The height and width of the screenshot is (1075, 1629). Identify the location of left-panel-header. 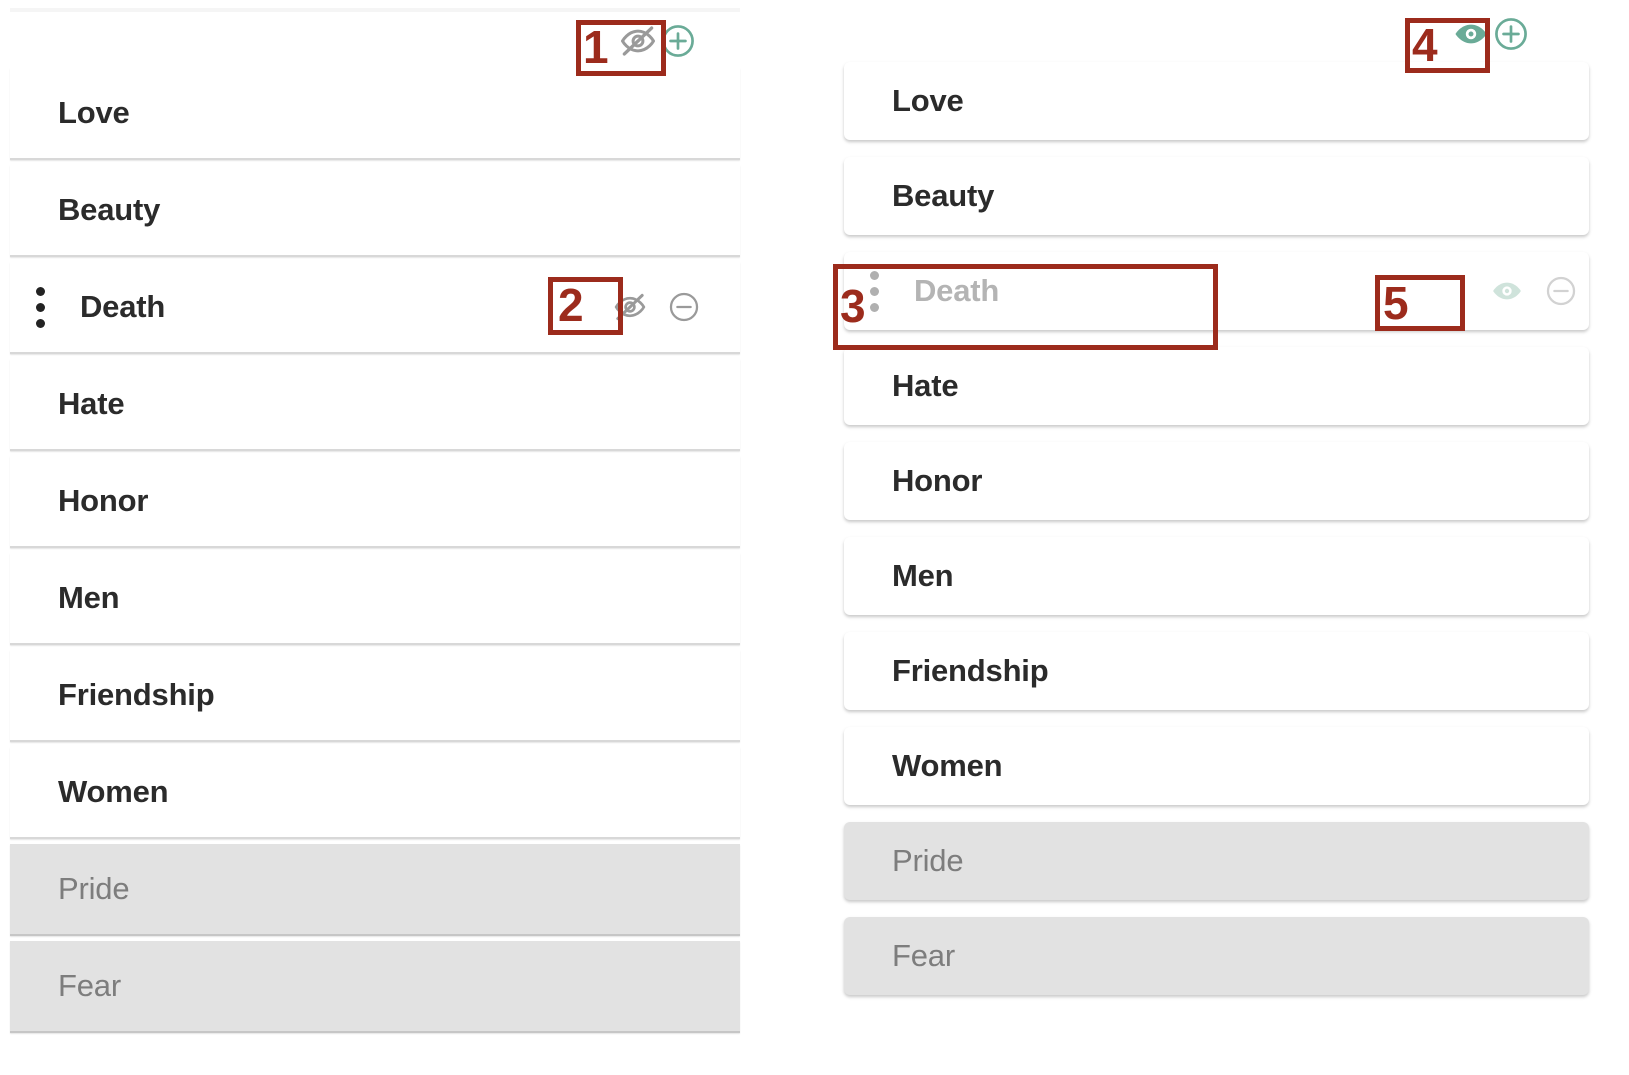
(370, 41).